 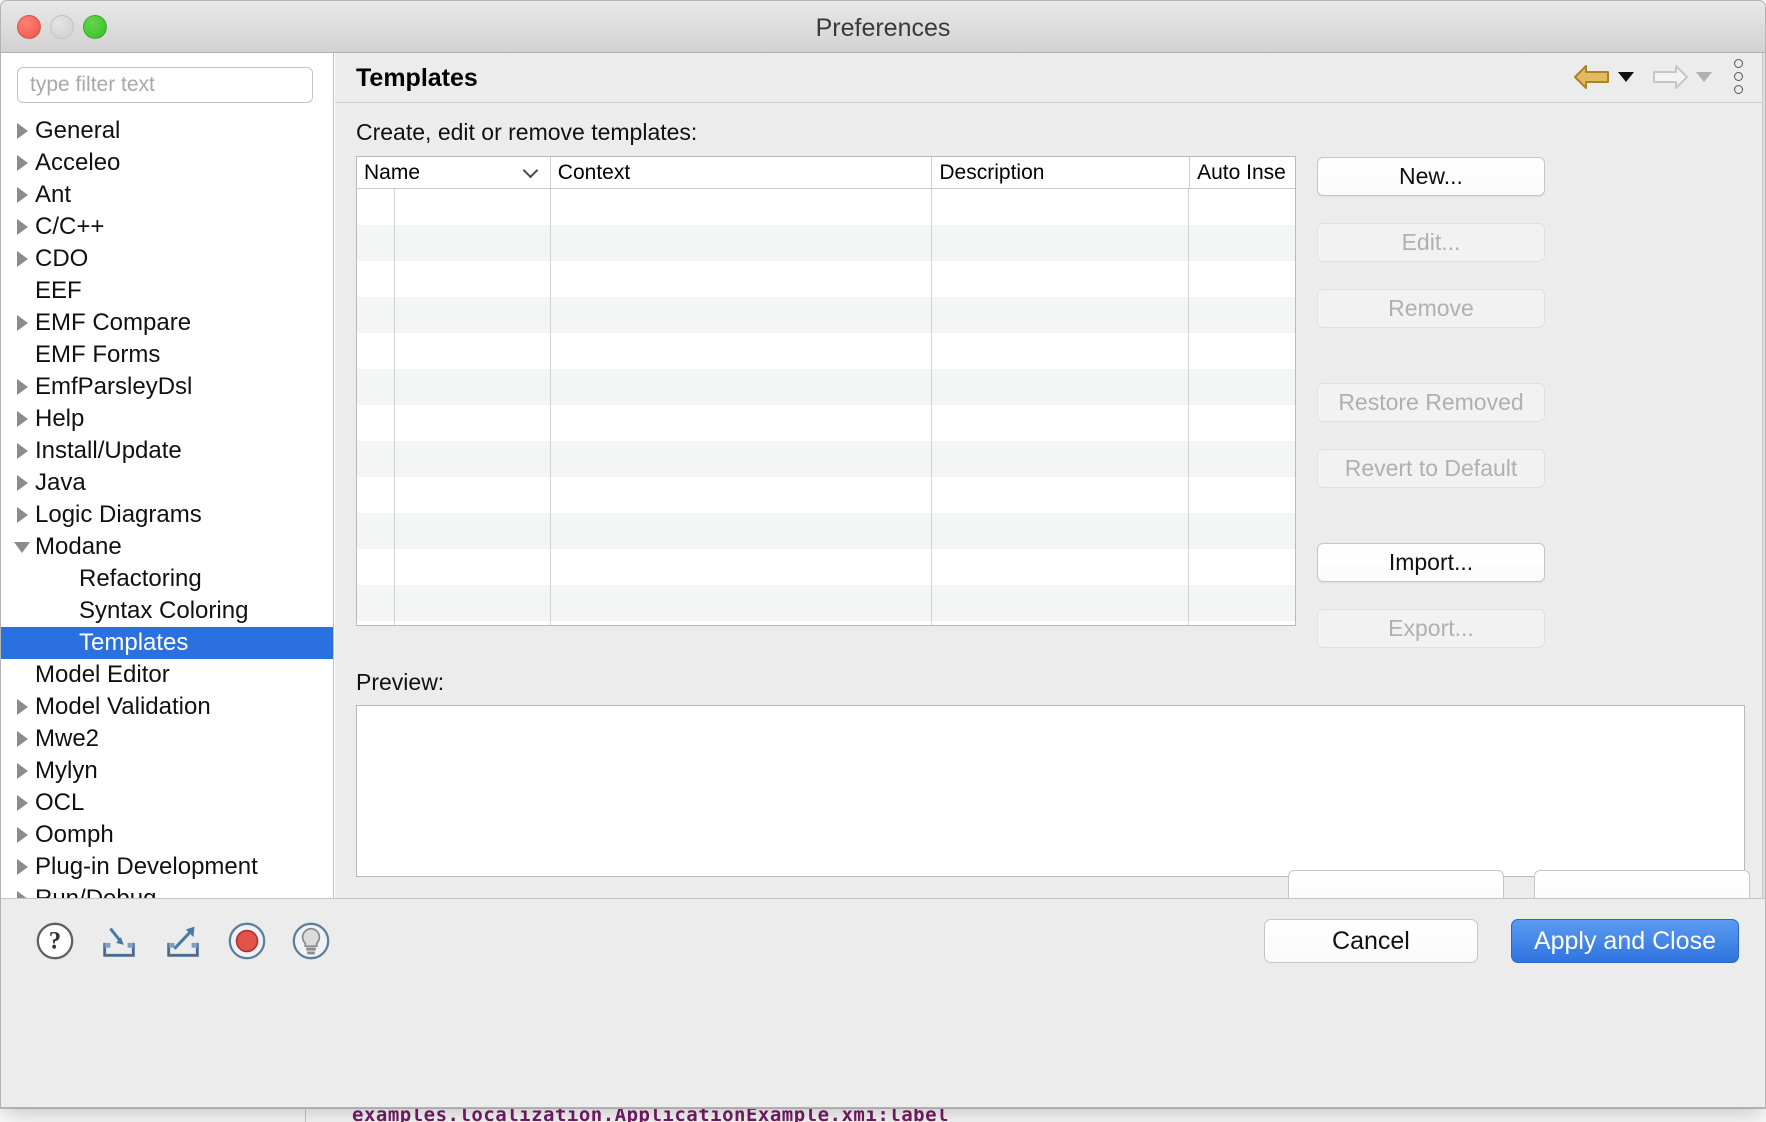 What do you see at coordinates (1061, 173) in the screenshot?
I see `column-header-description: Description` at bounding box center [1061, 173].